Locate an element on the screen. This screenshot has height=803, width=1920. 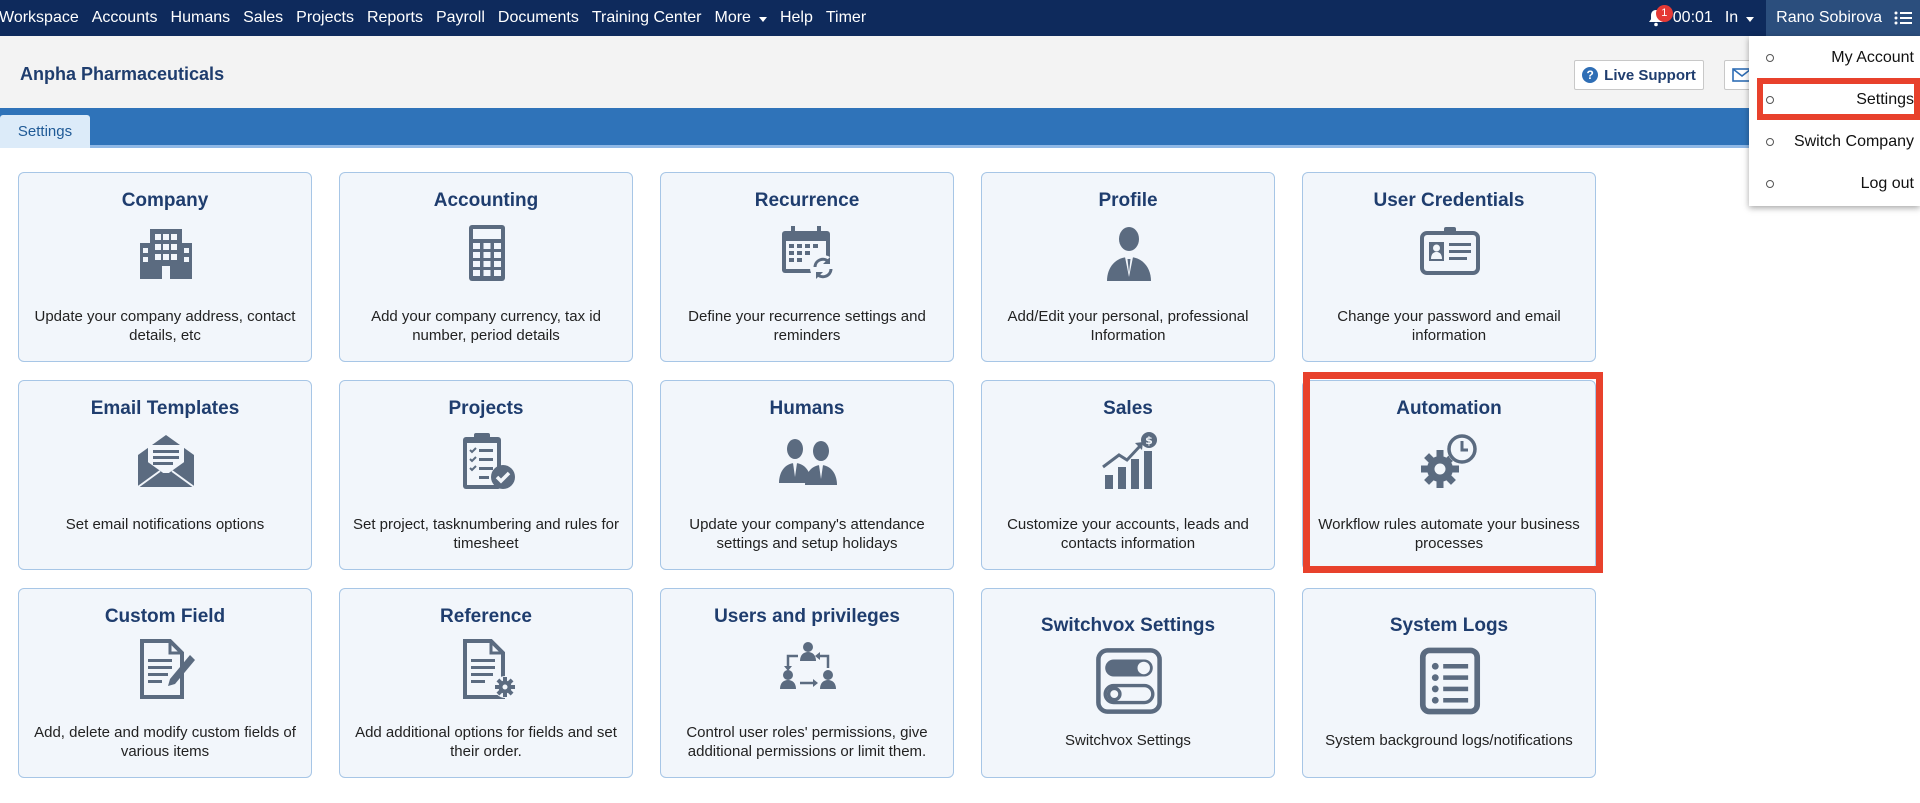
menu-item-switch-company: Switch Company is located at coordinates (1834, 142).